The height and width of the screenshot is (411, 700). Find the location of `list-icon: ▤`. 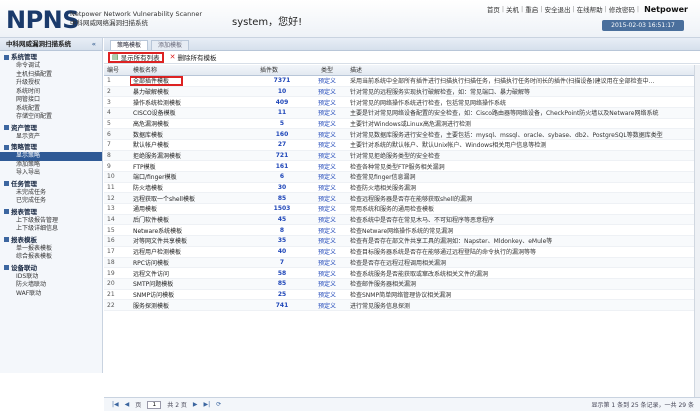

list-icon: ▤ is located at coordinates (115, 57).